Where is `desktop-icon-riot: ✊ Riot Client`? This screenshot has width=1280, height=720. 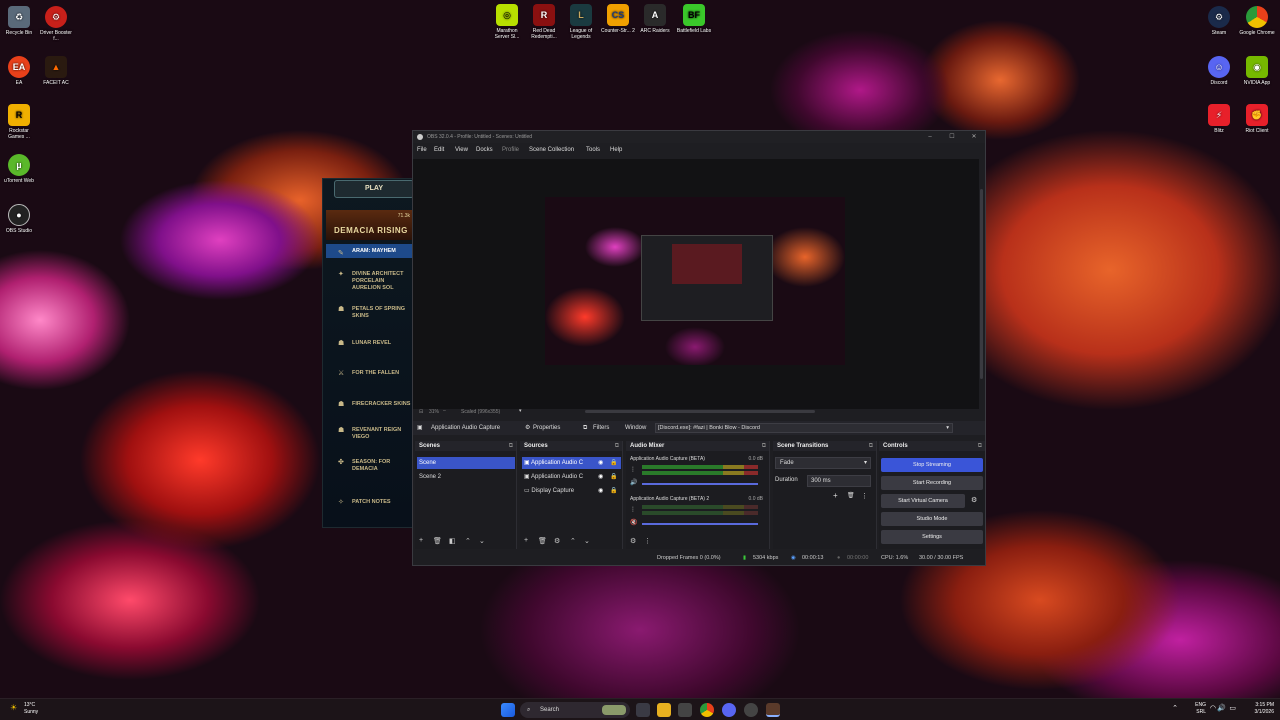 desktop-icon-riot: ✊ Riot Client is located at coordinates (1257, 119).